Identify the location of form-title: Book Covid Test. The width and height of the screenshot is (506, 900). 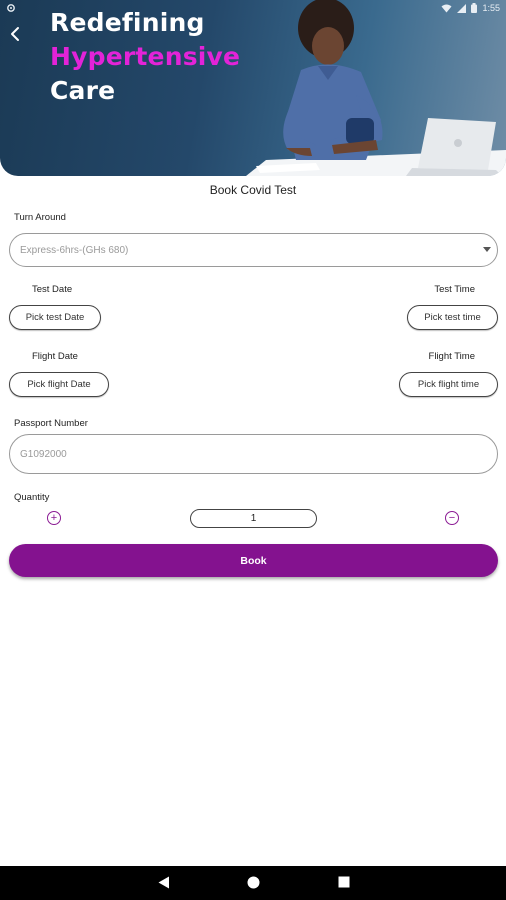
(253, 190).